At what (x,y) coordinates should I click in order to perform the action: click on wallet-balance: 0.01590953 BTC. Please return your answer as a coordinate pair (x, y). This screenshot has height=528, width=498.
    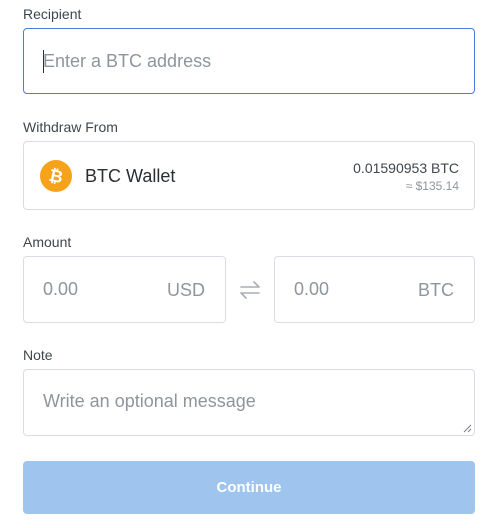
    Looking at the image, I should click on (406, 168).